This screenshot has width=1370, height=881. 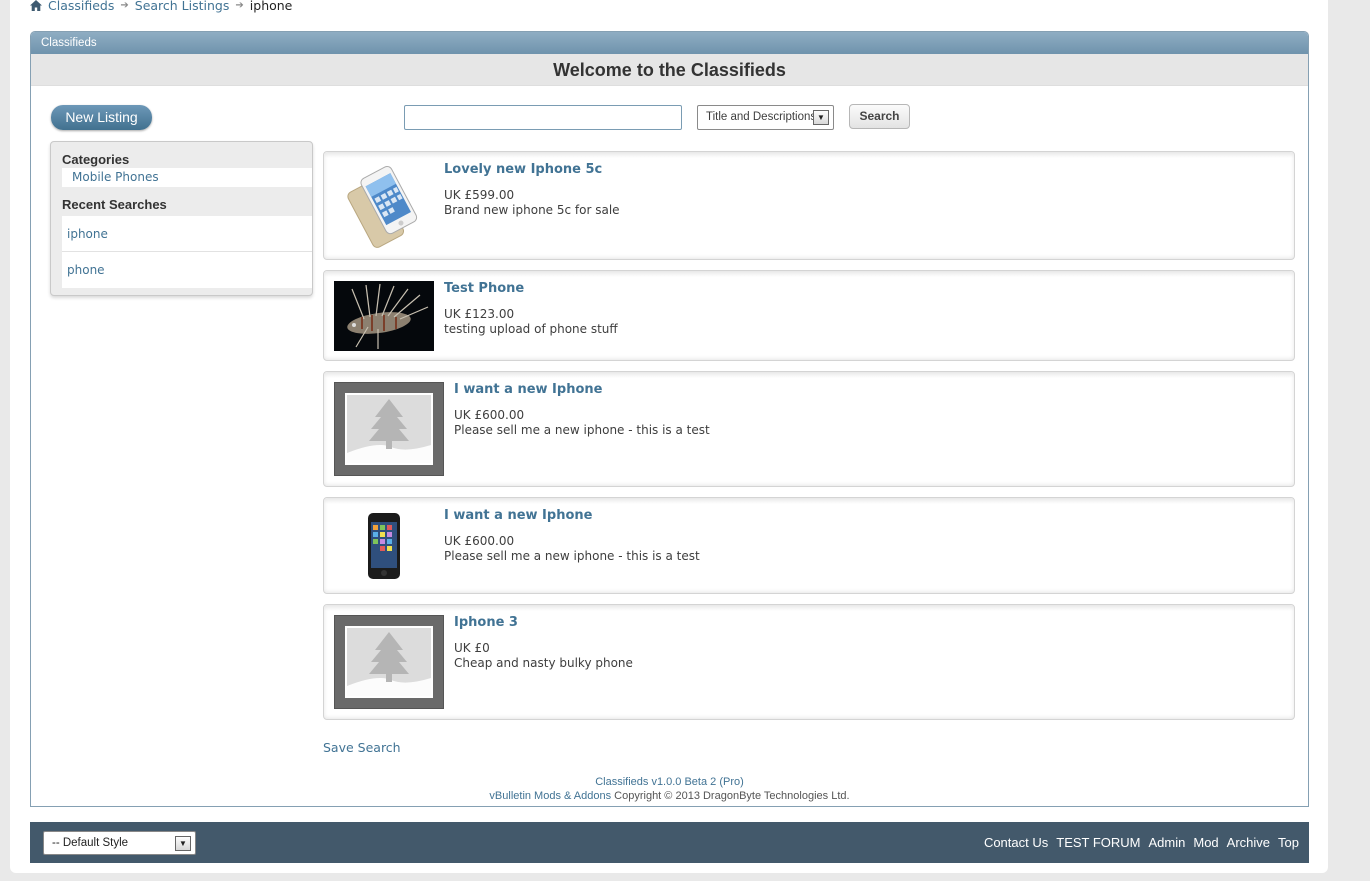 I want to click on admin-link: Admin, so click(x=1167, y=842).